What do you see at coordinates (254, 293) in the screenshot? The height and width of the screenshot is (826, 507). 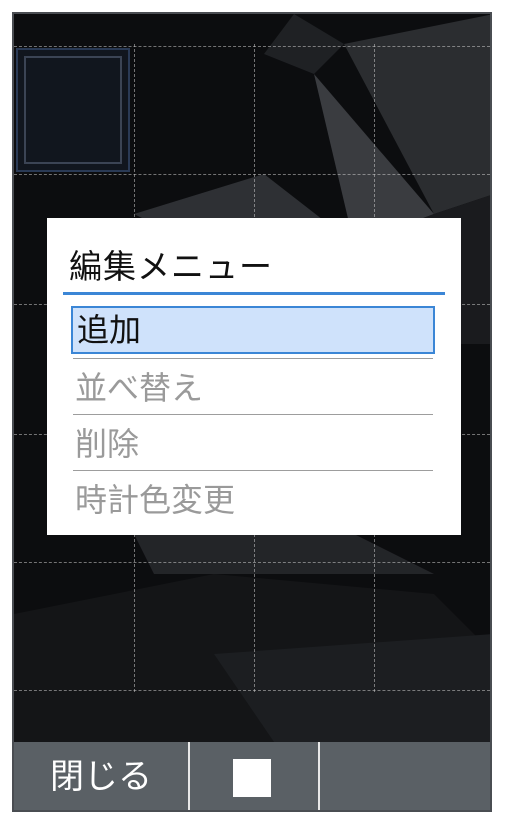 I see `dialog-title-divider` at bounding box center [254, 293].